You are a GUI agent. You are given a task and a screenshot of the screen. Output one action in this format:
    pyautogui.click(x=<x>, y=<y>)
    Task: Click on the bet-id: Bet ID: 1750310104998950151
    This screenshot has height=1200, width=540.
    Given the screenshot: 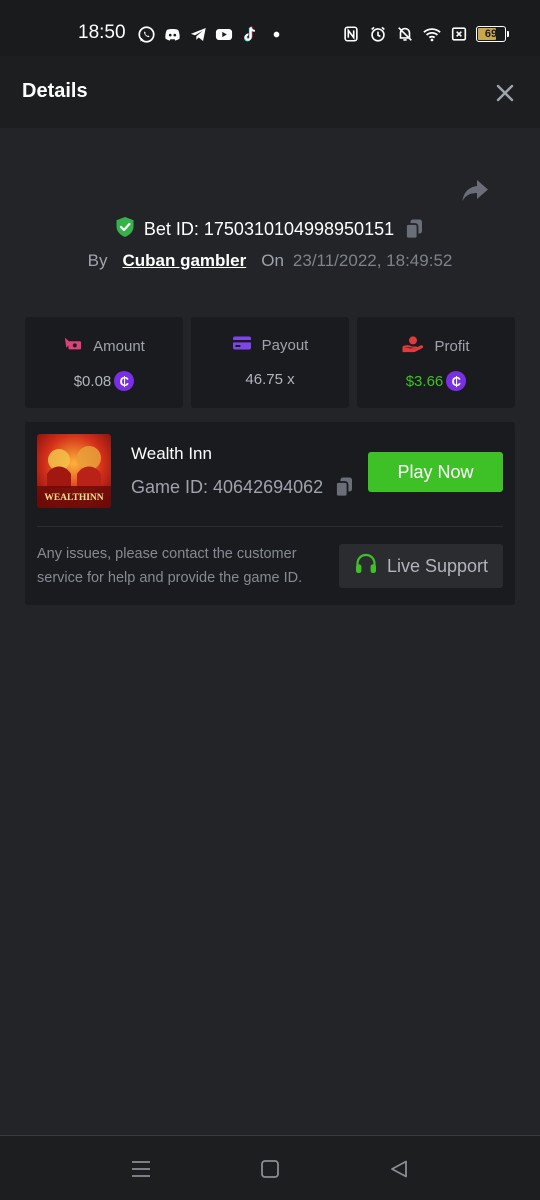 What is the action you would take?
    pyautogui.click(x=269, y=228)
    